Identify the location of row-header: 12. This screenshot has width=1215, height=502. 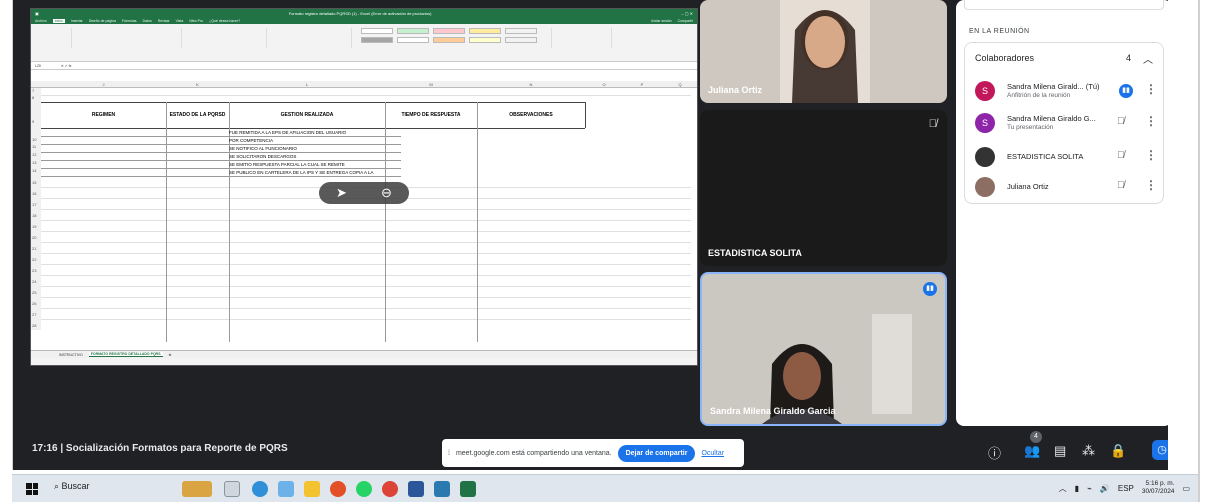
(36, 156).